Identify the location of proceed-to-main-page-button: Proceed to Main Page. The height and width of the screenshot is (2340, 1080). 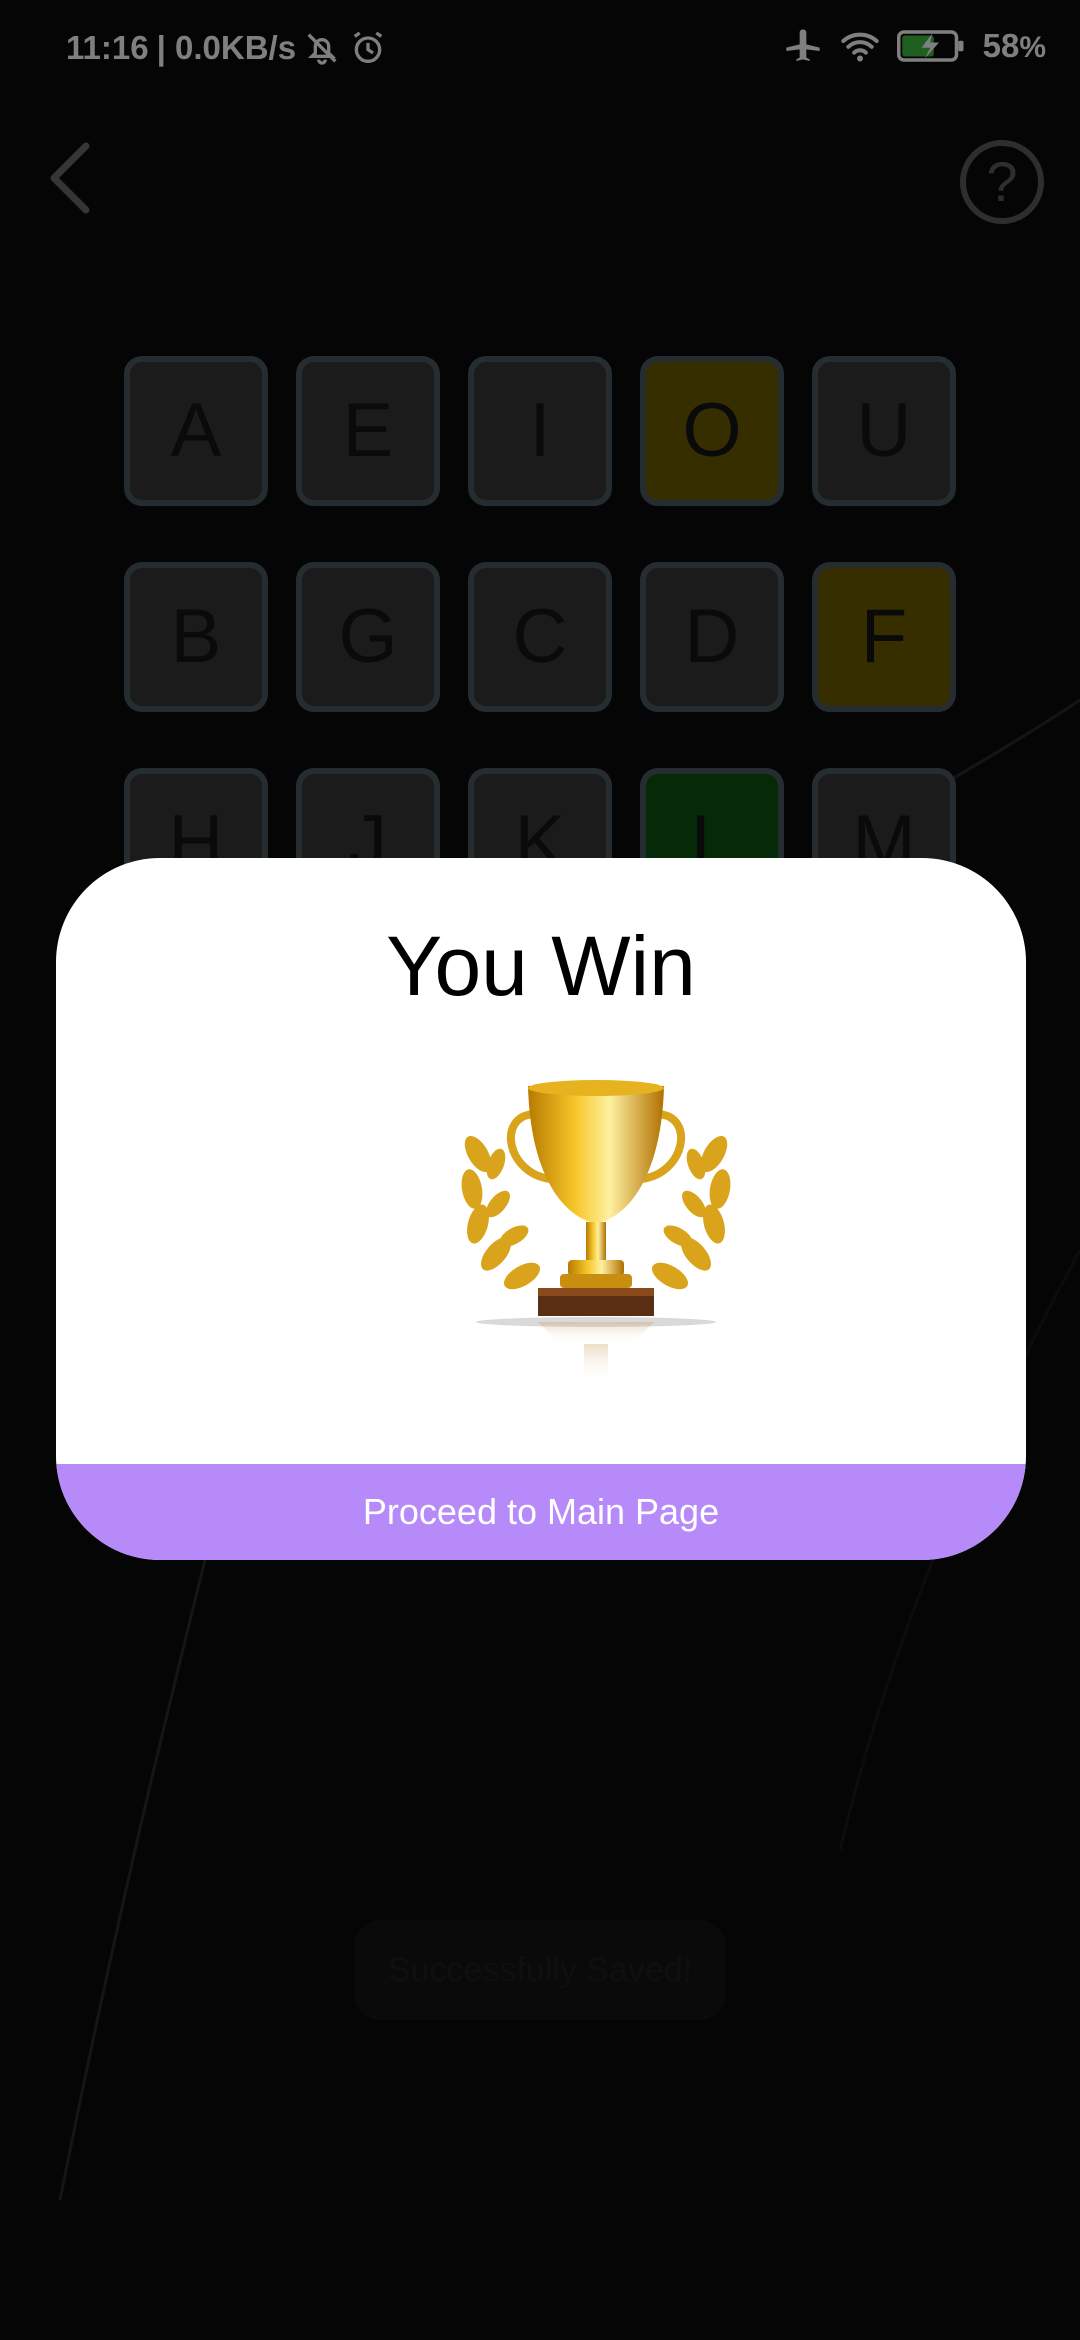
(541, 1512).